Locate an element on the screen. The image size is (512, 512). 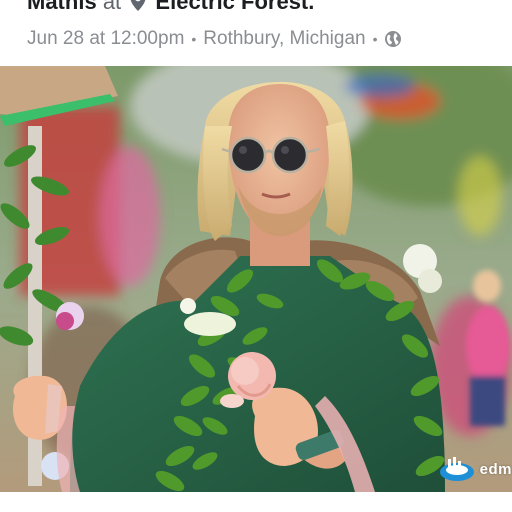
post-title-line: Mathis at Electric Forest. is located at coordinates (170, 9).